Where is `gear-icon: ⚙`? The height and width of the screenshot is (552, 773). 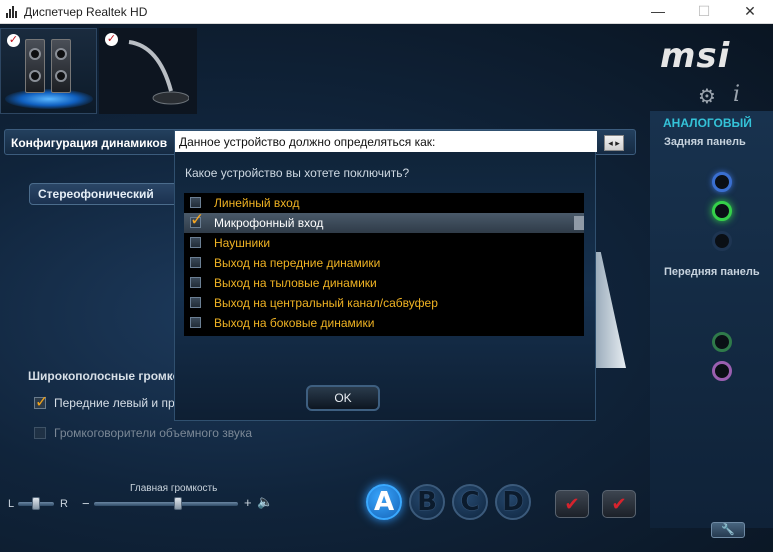 gear-icon: ⚙ is located at coordinates (707, 96).